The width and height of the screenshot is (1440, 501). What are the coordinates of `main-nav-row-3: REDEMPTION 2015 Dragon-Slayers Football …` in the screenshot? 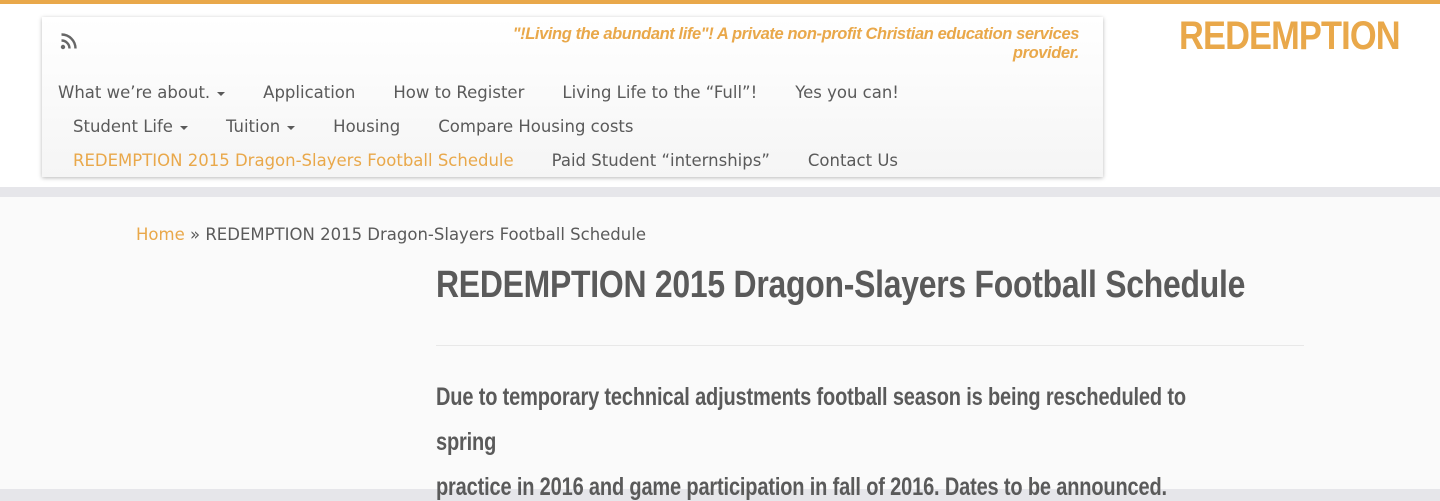 It's located at (504, 161).